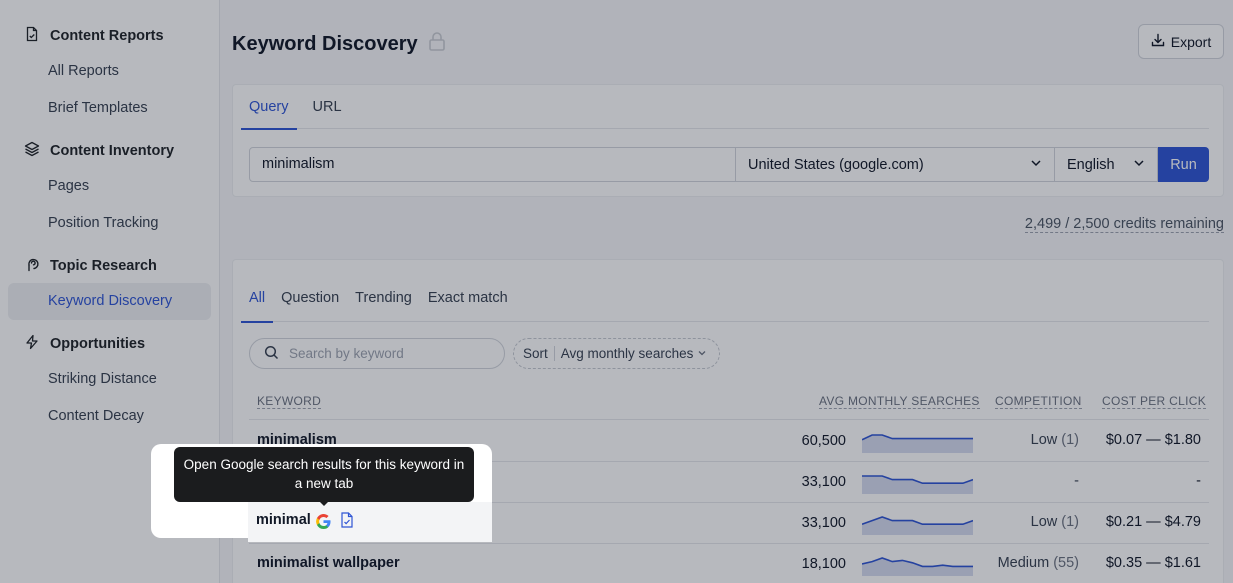 The height and width of the screenshot is (583, 1233). What do you see at coordinates (324, 503) in the screenshot?
I see `tooltip-arrow` at bounding box center [324, 503].